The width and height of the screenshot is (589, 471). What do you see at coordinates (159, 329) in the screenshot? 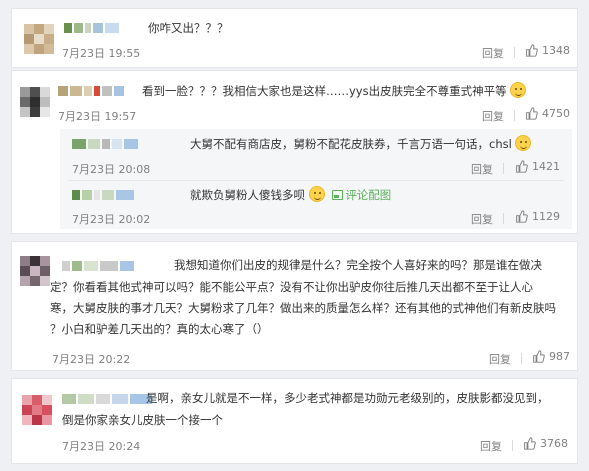
I see `comment-text-line: ？小白和驴差几天出的？真的太心寒了（）` at bounding box center [159, 329].